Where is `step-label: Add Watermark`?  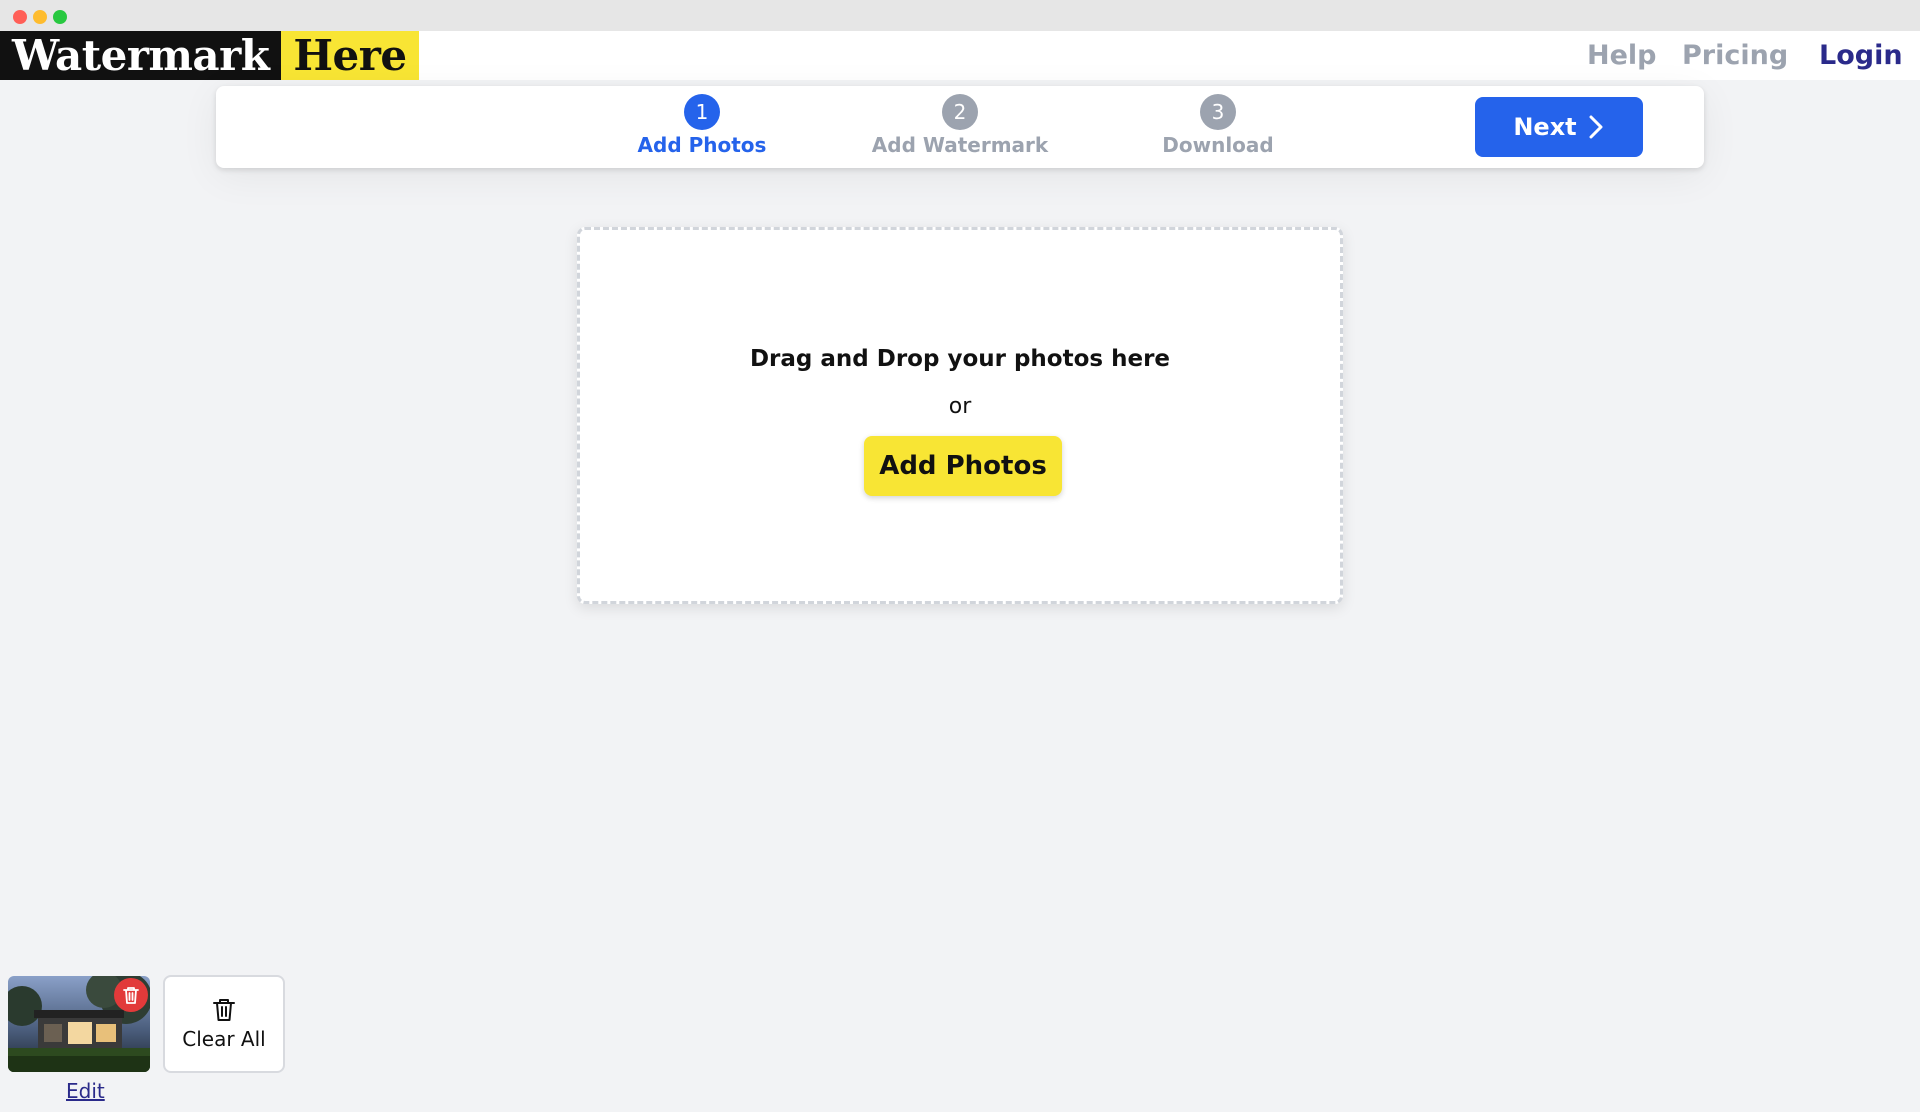
step-label: Add Watermark is located at coordinates (960, 145).